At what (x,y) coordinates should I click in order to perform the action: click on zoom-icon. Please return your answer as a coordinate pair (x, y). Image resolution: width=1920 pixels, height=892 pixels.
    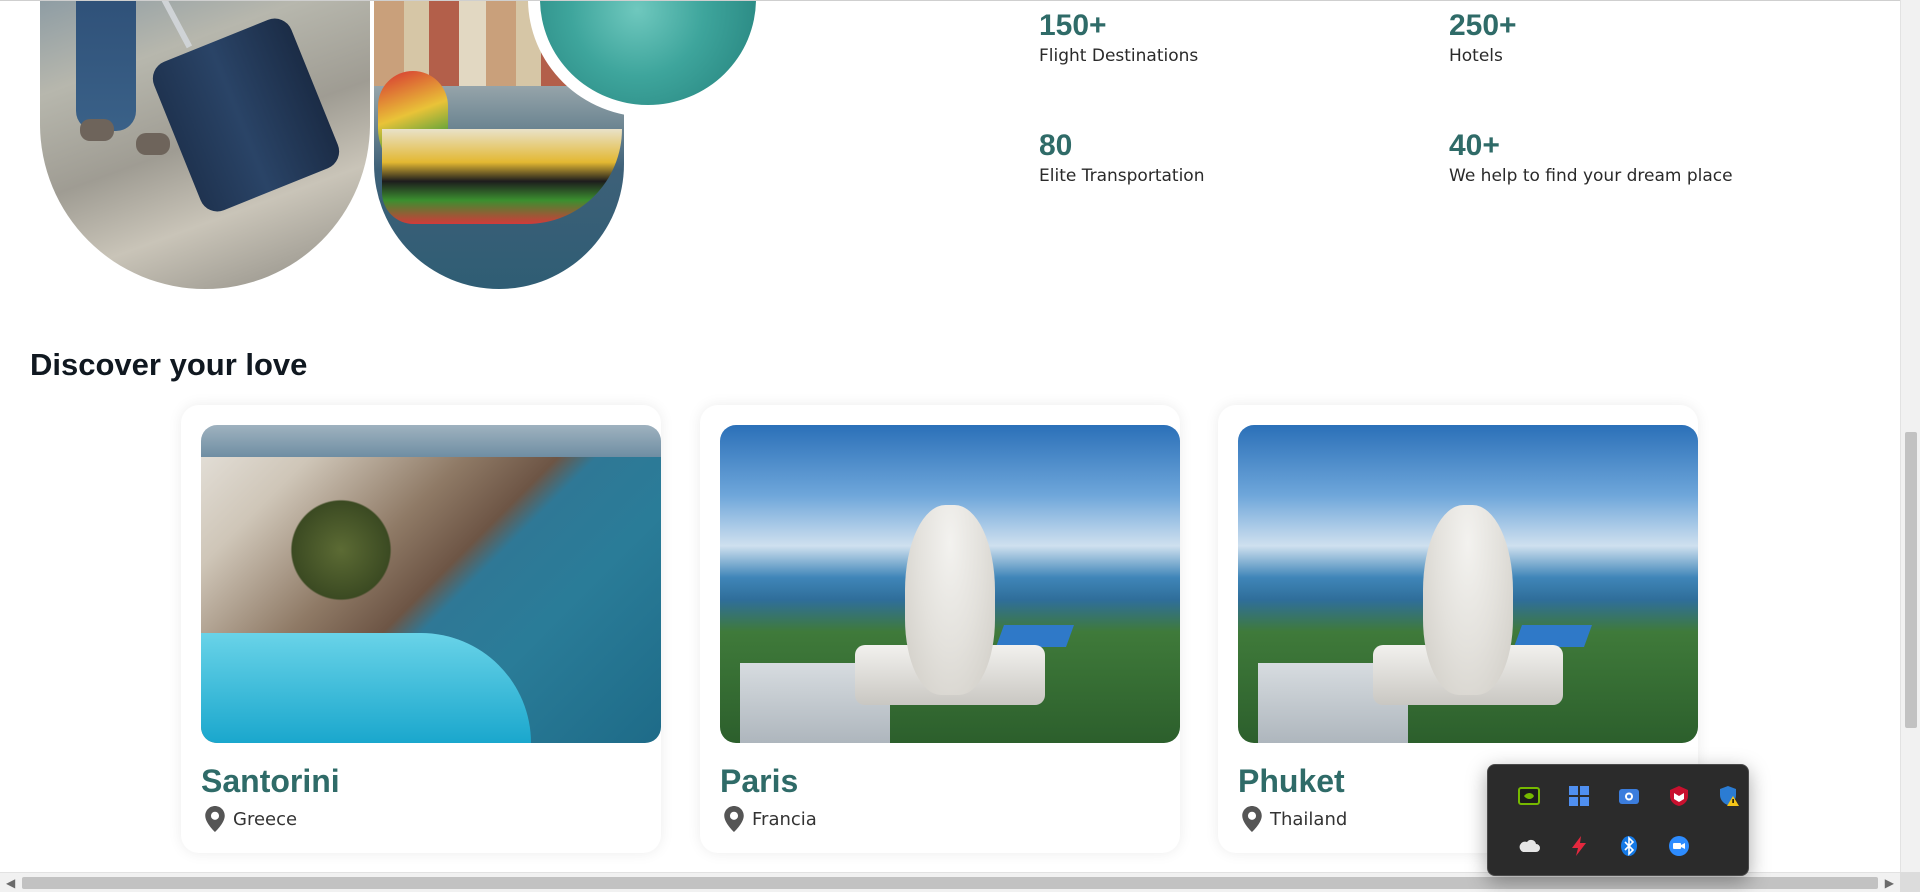
    Looking at the image, I should click on (1679, 846).